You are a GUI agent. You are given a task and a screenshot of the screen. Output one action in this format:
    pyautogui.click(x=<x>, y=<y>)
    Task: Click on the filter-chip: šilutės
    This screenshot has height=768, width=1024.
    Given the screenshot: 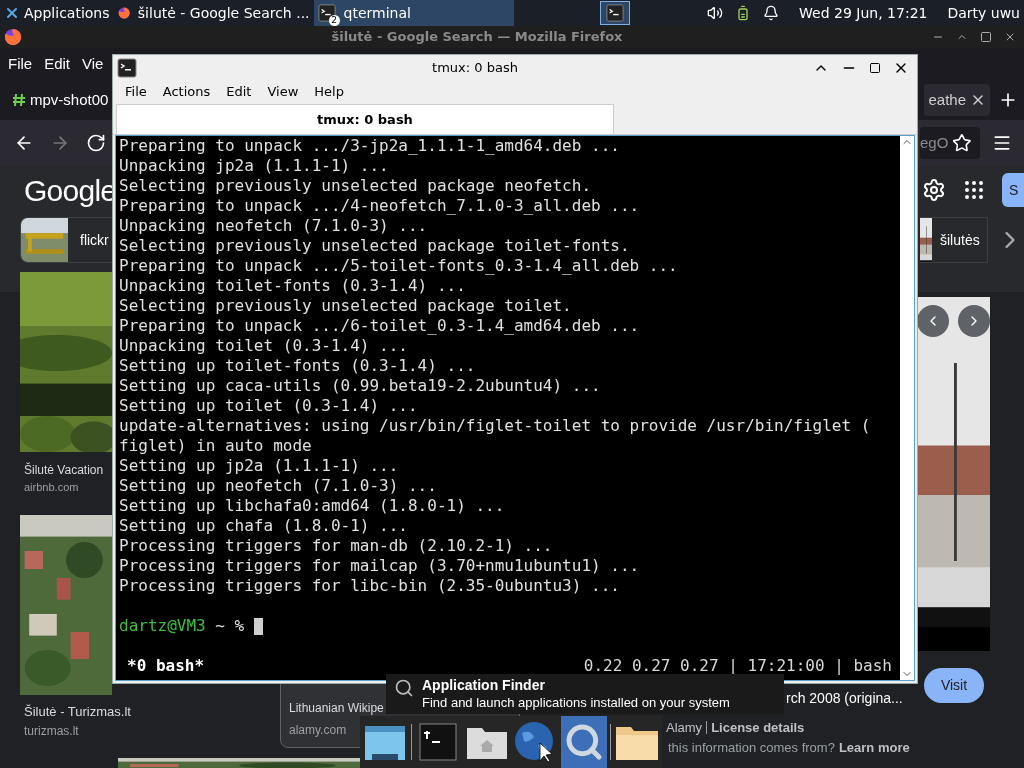 What is the action you would take?
    pyautogui.click(x=954, y=240)
    